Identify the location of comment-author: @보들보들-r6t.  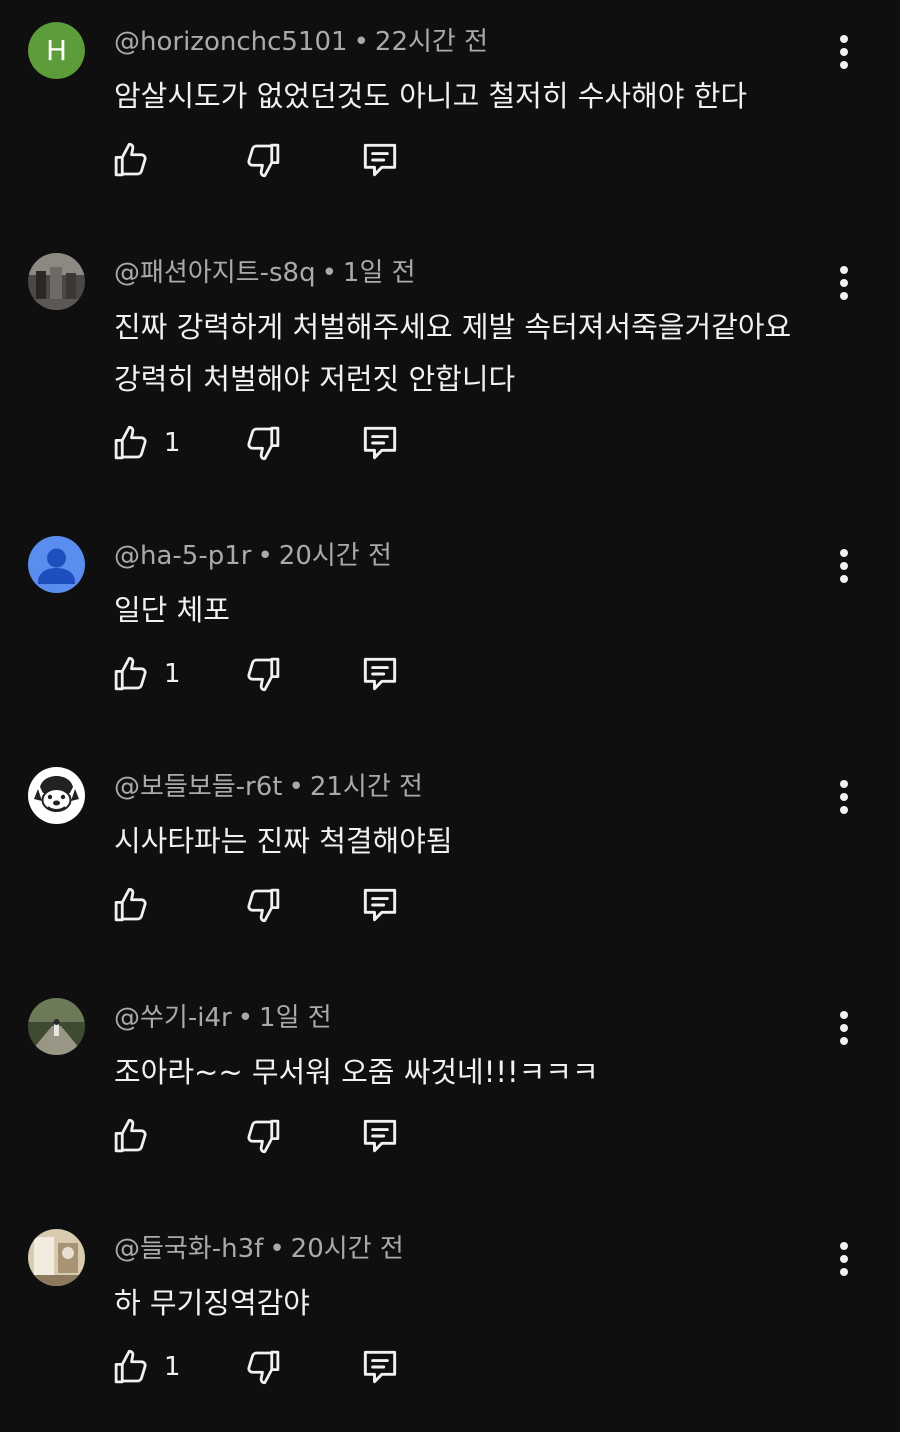
(198, 787).